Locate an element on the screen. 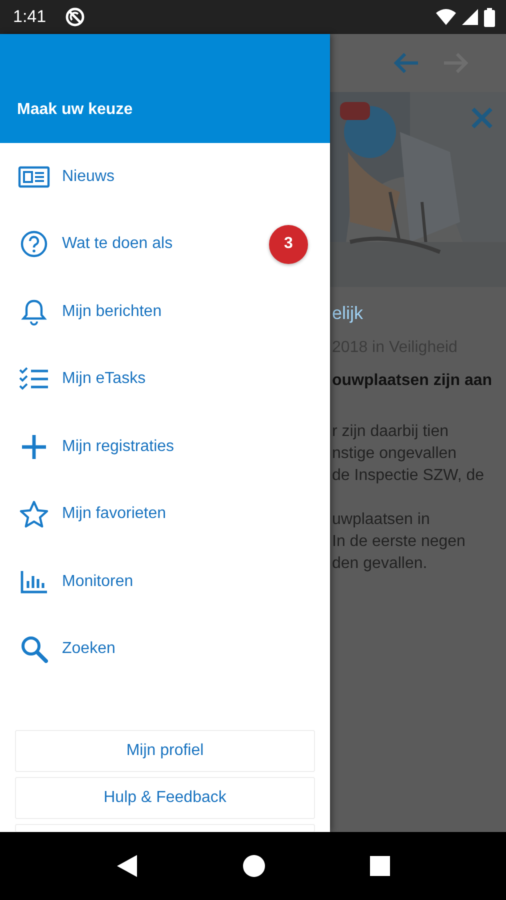 The height and width of the screenshot is (900, 506). wifi-icon is located at coordinates (446, 17).